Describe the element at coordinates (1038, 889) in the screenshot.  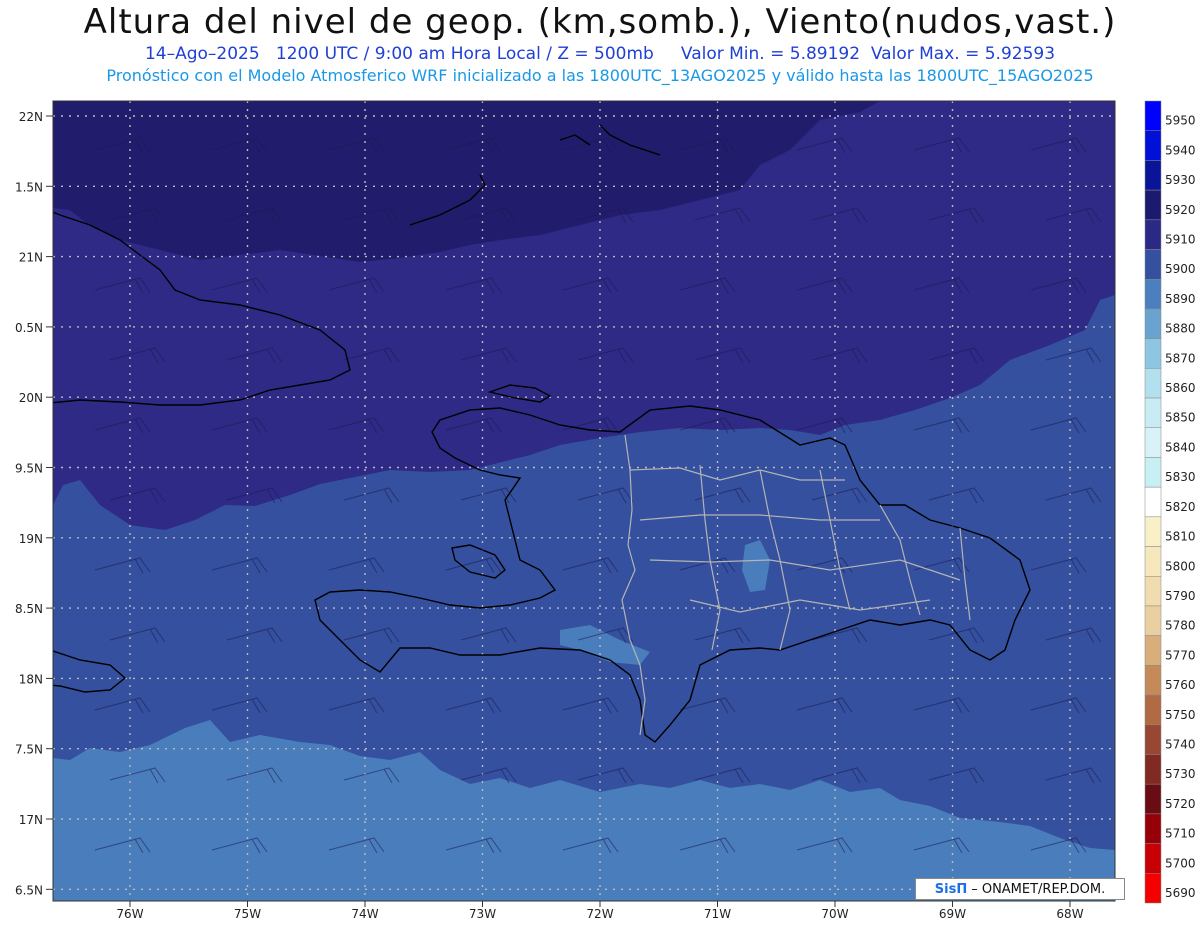
I see `credit-text: – ONAMET/REP.DOM.` at that location.